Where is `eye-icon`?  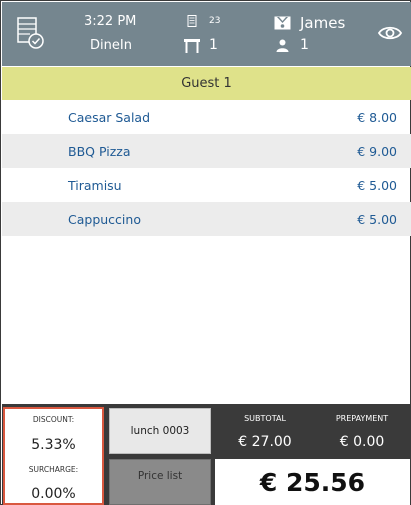
eye-icon is located at coordinates (390, 33).